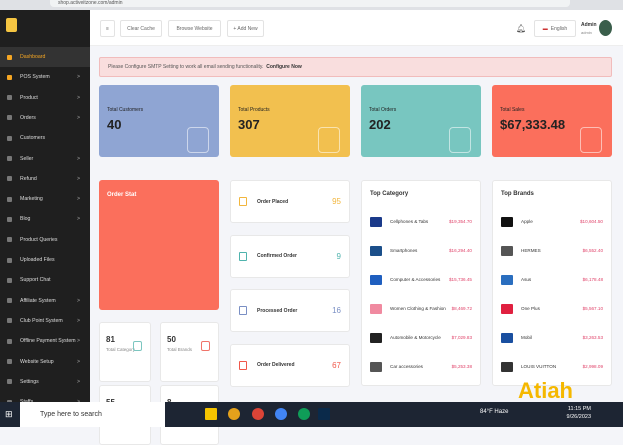  I want to click on list-item: Automobile & Motorcycle $7,029.83, so click(421, 337).